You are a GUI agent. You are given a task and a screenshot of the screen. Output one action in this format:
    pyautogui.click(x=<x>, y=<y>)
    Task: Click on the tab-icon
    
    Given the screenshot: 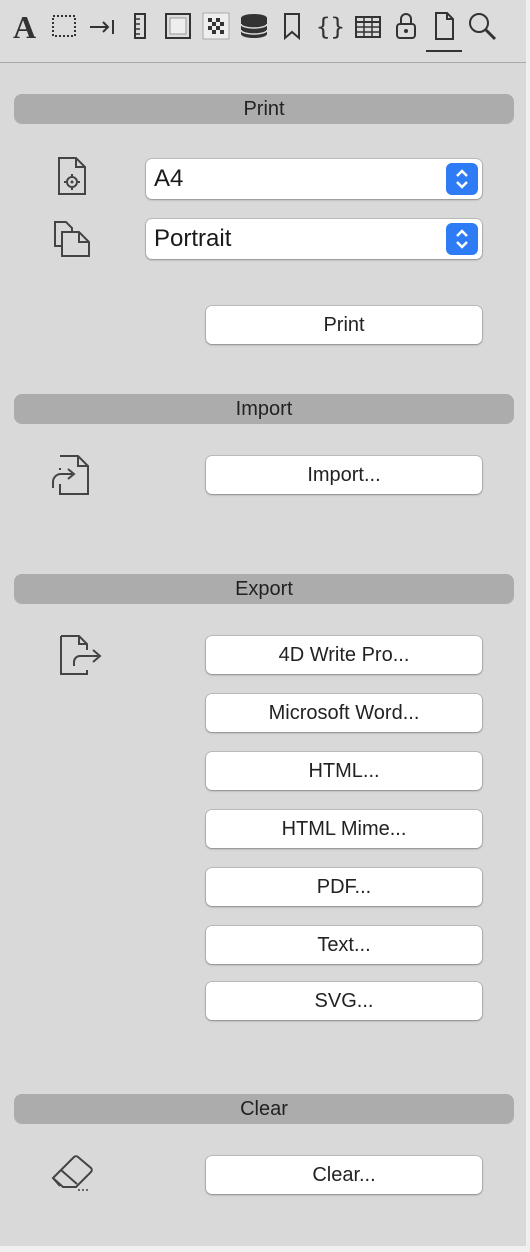 What is the action you would take?
    pyautogui.click(x=102, y=32)
    